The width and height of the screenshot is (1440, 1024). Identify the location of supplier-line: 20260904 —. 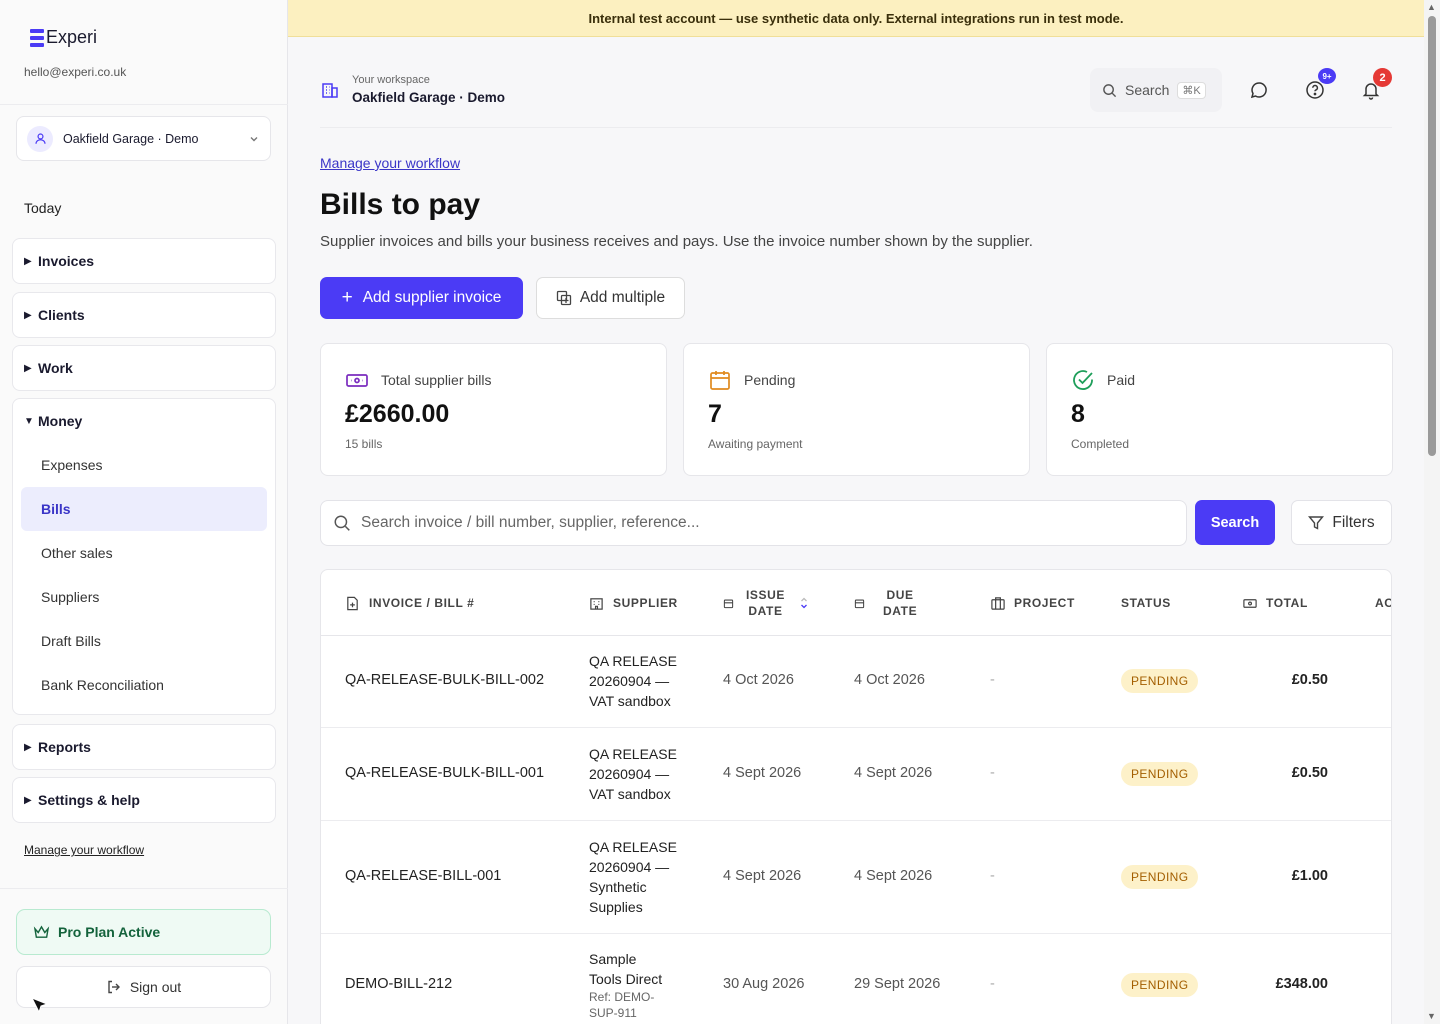
(629, 681).